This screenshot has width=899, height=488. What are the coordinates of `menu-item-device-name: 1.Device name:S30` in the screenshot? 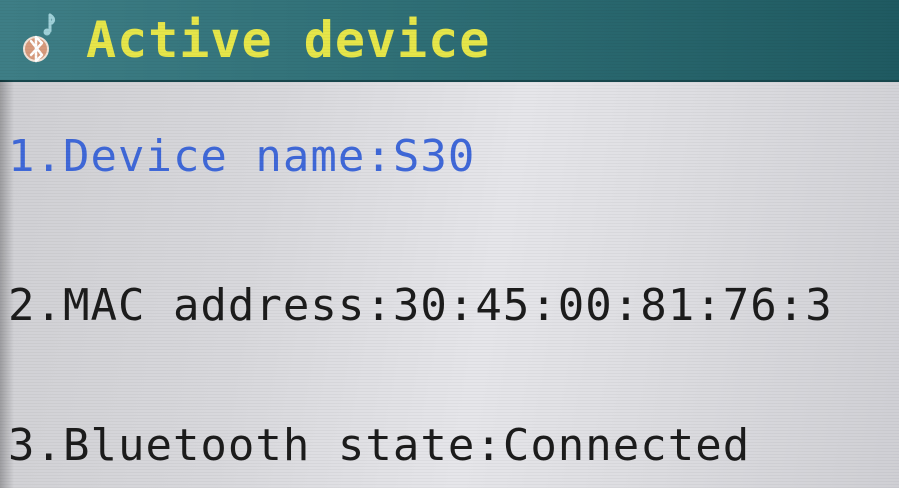 It's located at (241, 156).